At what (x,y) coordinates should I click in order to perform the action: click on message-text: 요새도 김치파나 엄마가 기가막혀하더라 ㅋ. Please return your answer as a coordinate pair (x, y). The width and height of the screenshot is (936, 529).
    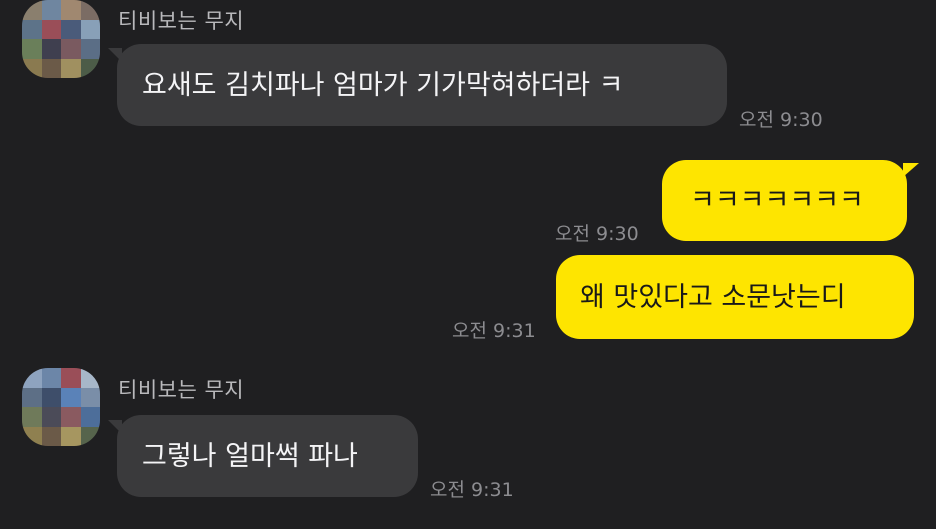
    Looking at the image, I should click on (383, 85).